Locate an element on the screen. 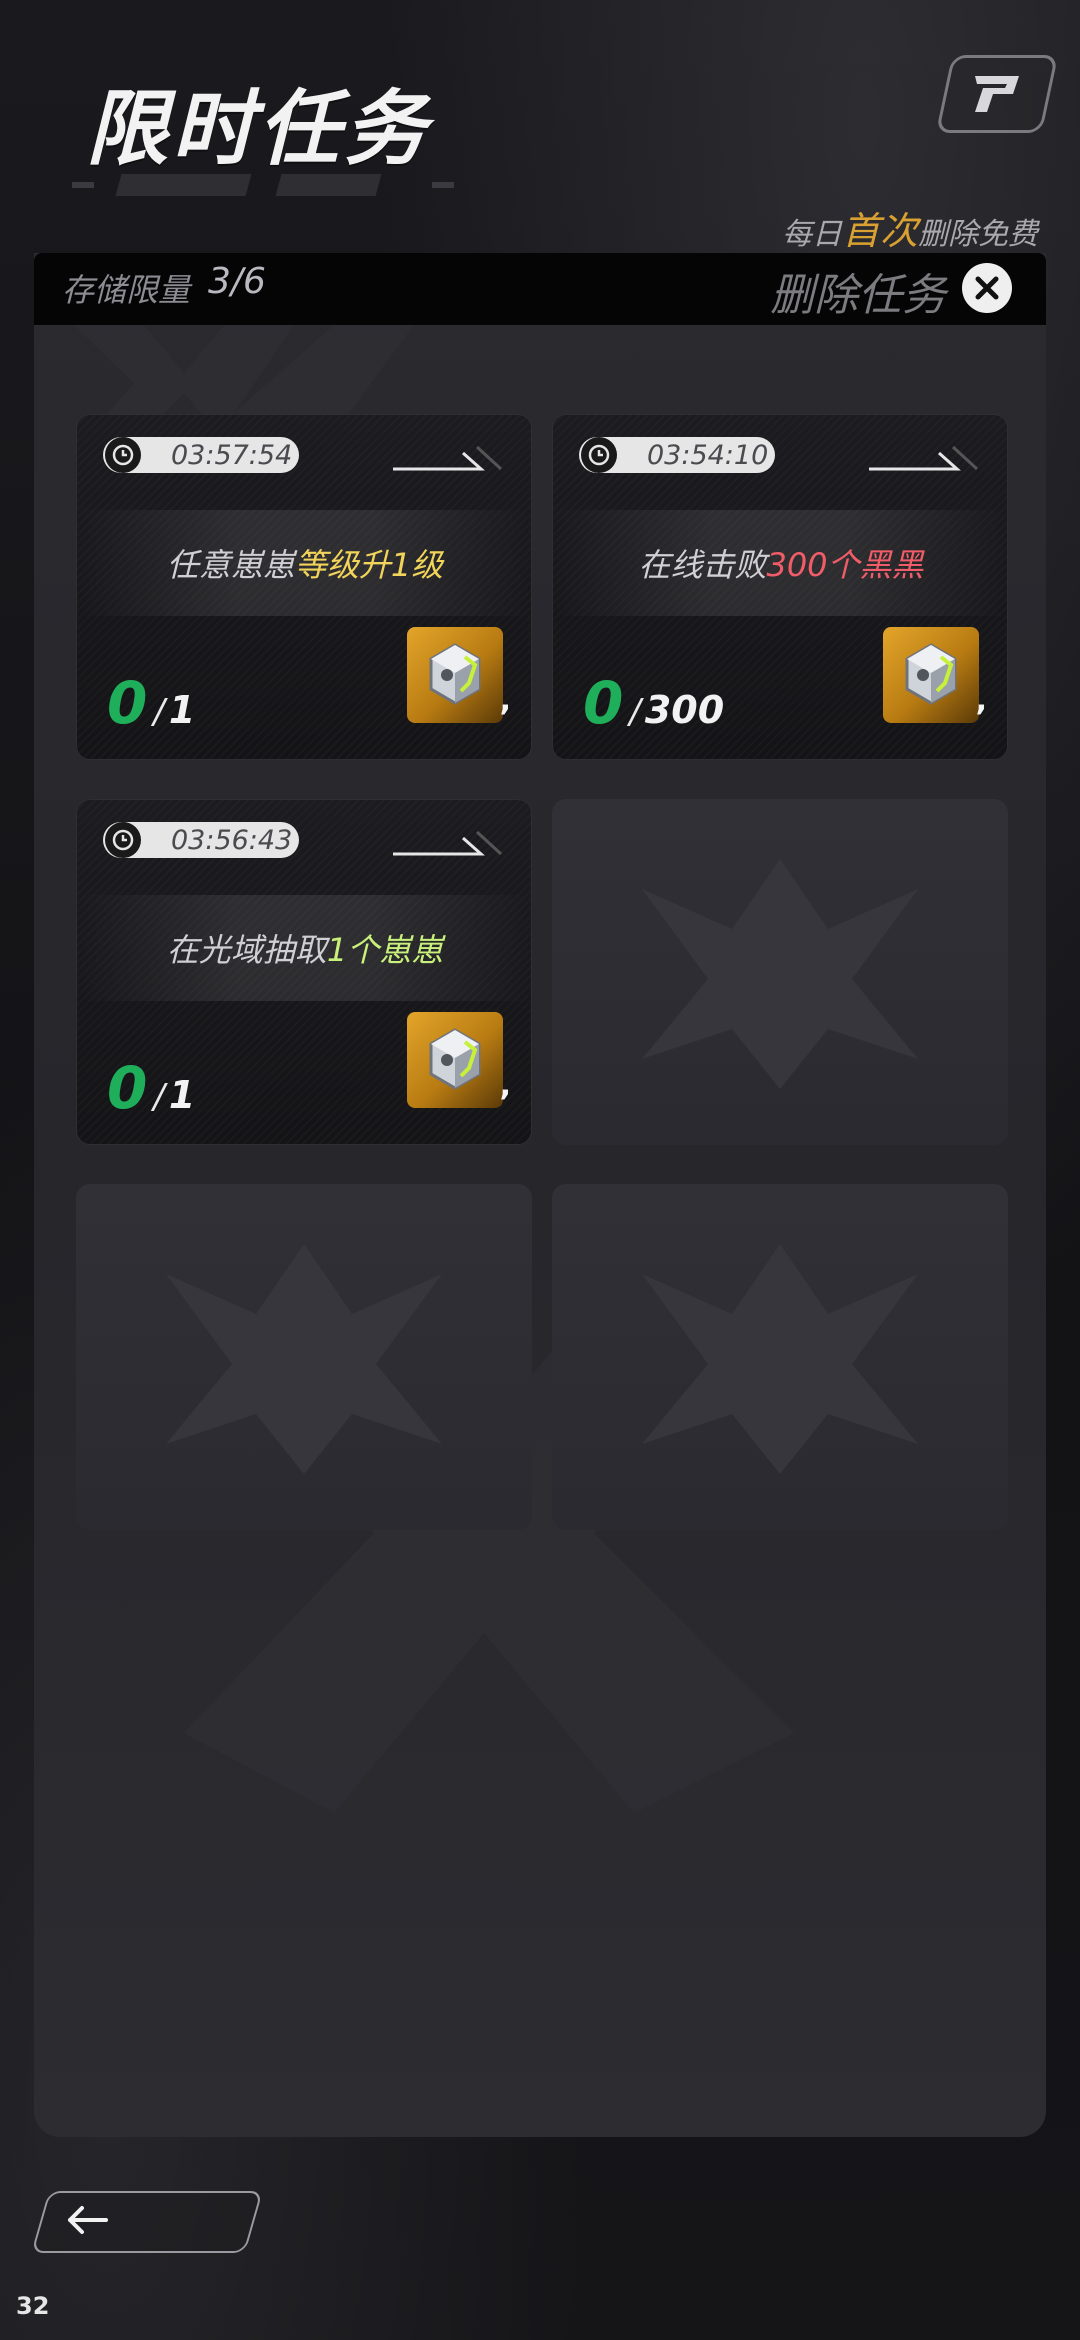 The width and height of the screenshot is (1080, 2340). close-icon is located at coordinates (987, 288).